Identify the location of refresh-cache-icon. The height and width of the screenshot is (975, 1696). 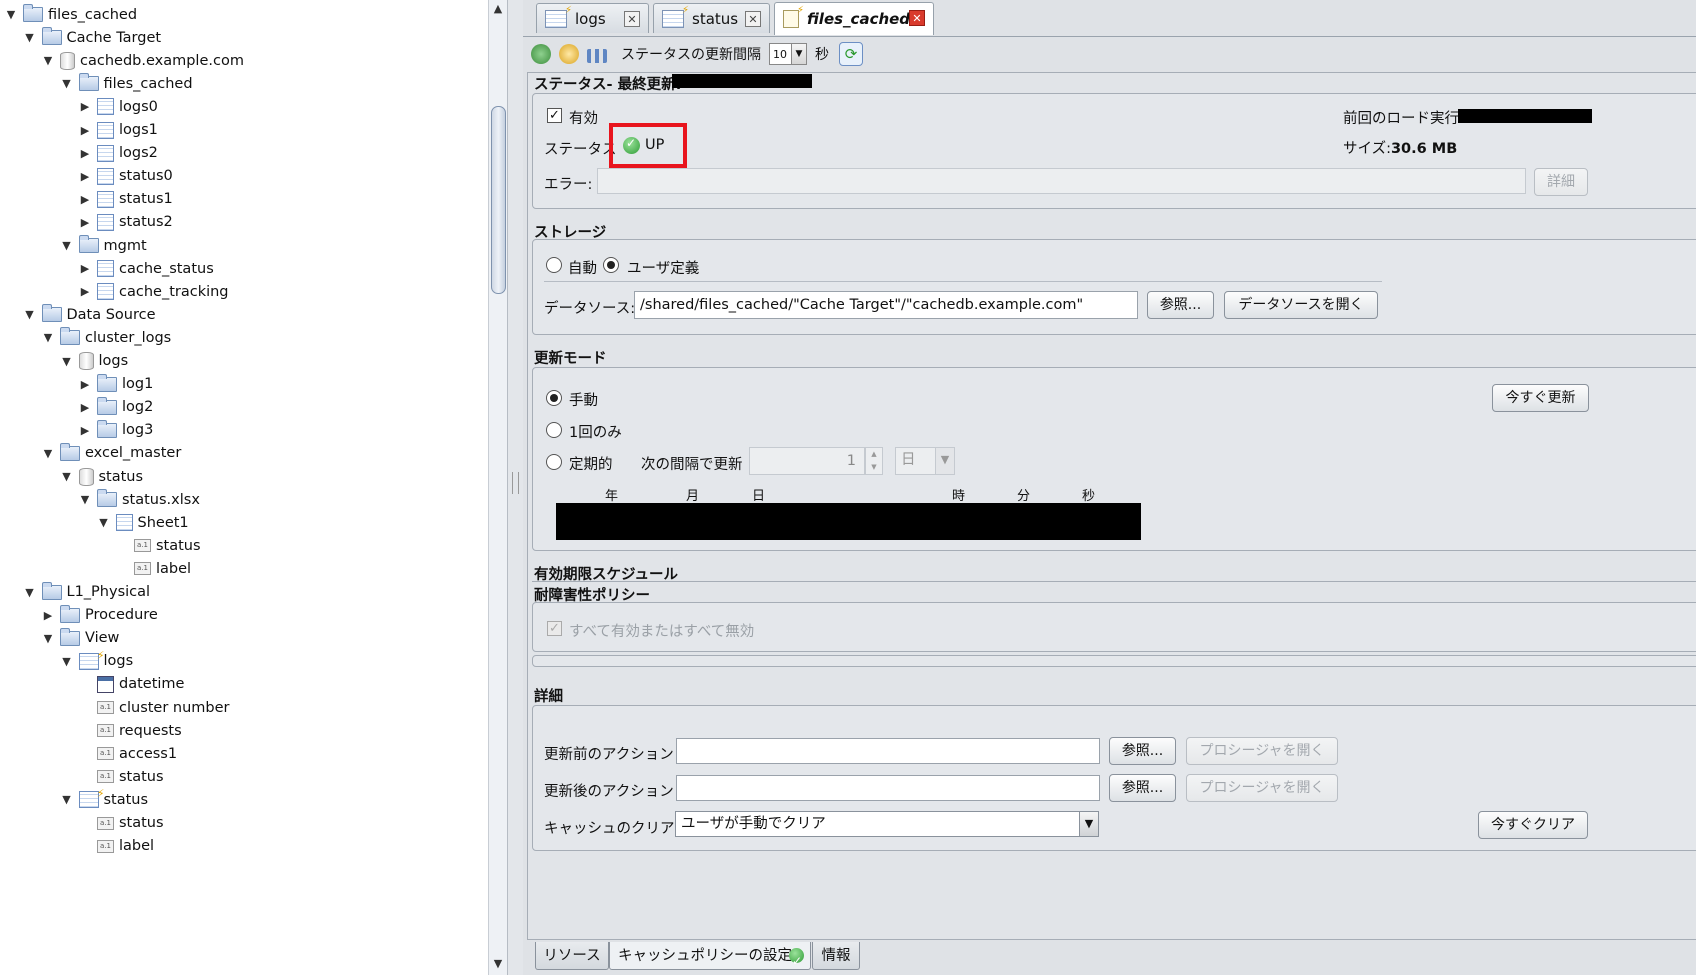
(541, 54).